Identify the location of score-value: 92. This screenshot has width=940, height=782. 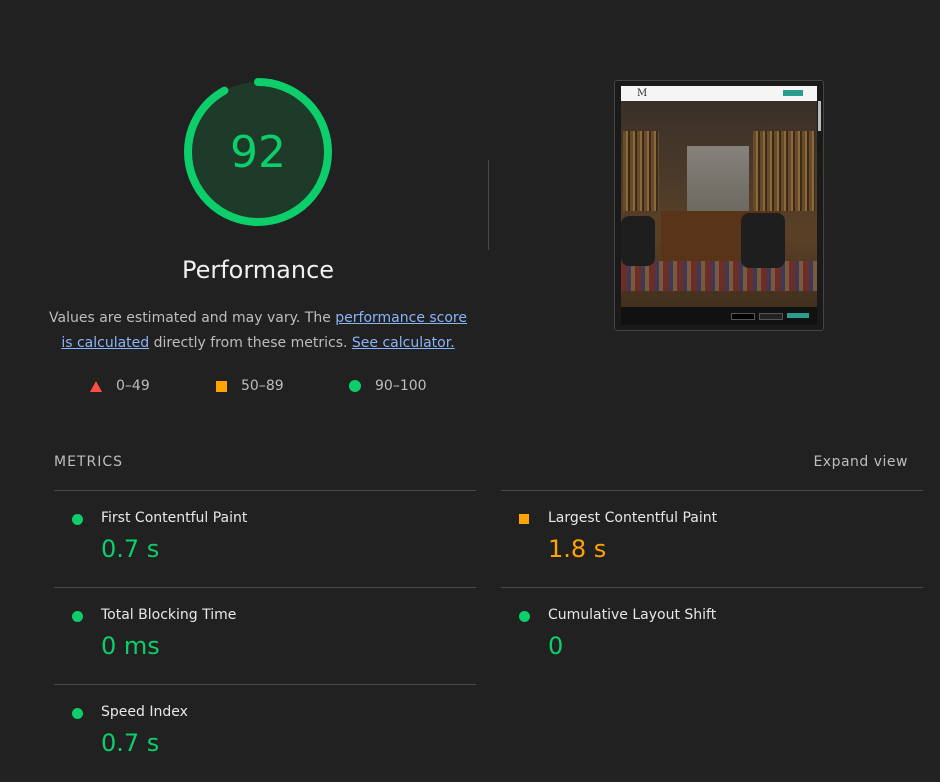
(258, 152).